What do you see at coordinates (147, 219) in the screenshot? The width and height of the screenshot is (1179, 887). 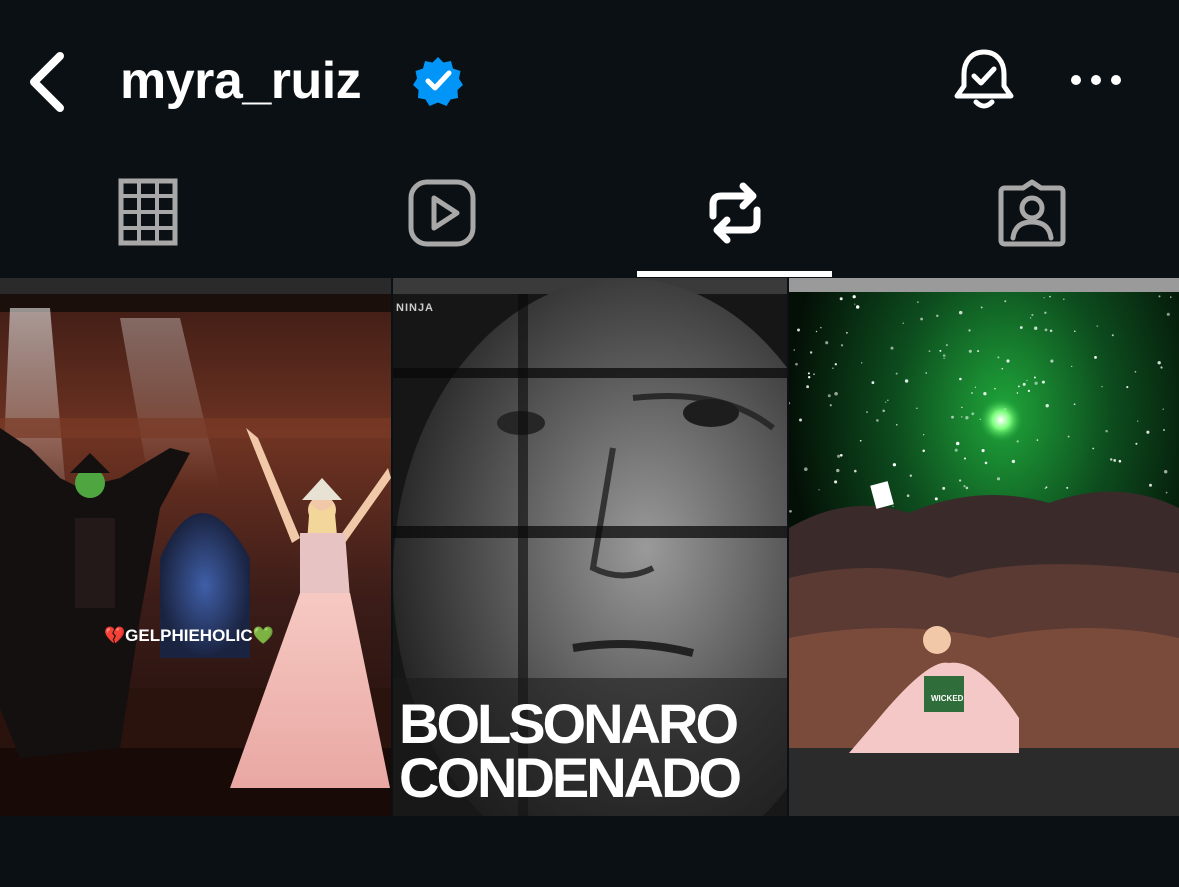 I see `tab-posts` at bounding box center [147, 219].